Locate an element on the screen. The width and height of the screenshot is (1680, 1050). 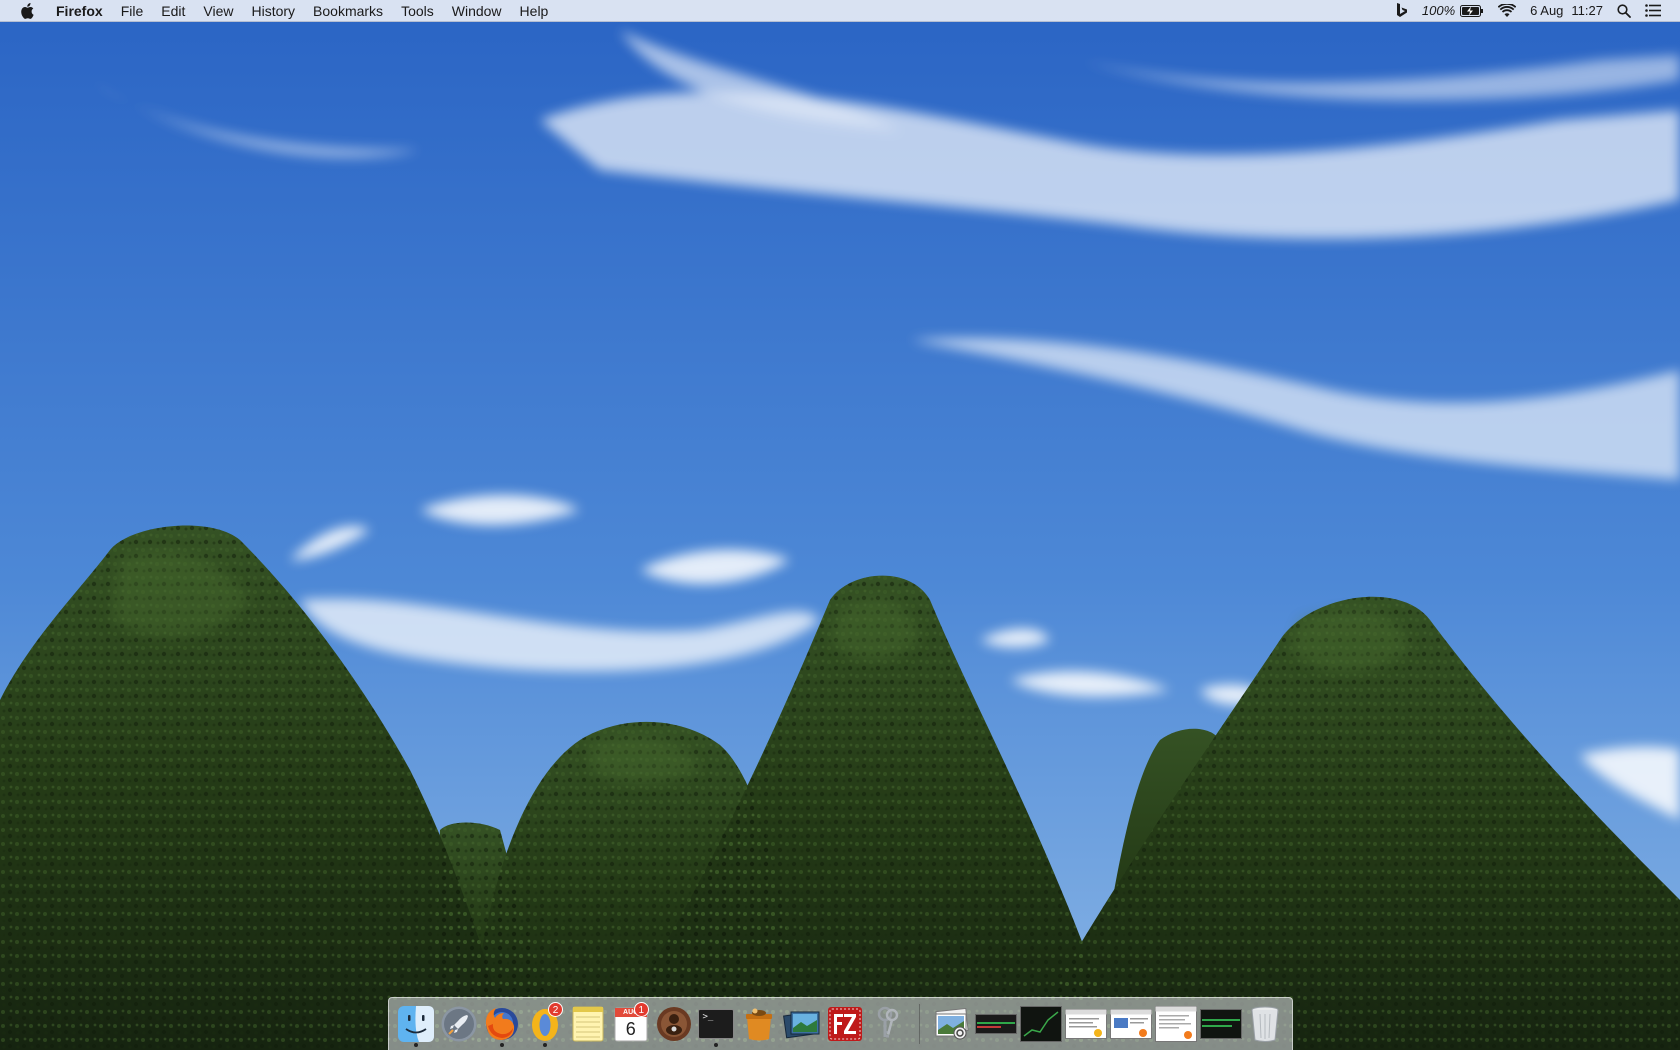
dock-calendar: AUG 6 1 is located at coordinates (631, 1024).